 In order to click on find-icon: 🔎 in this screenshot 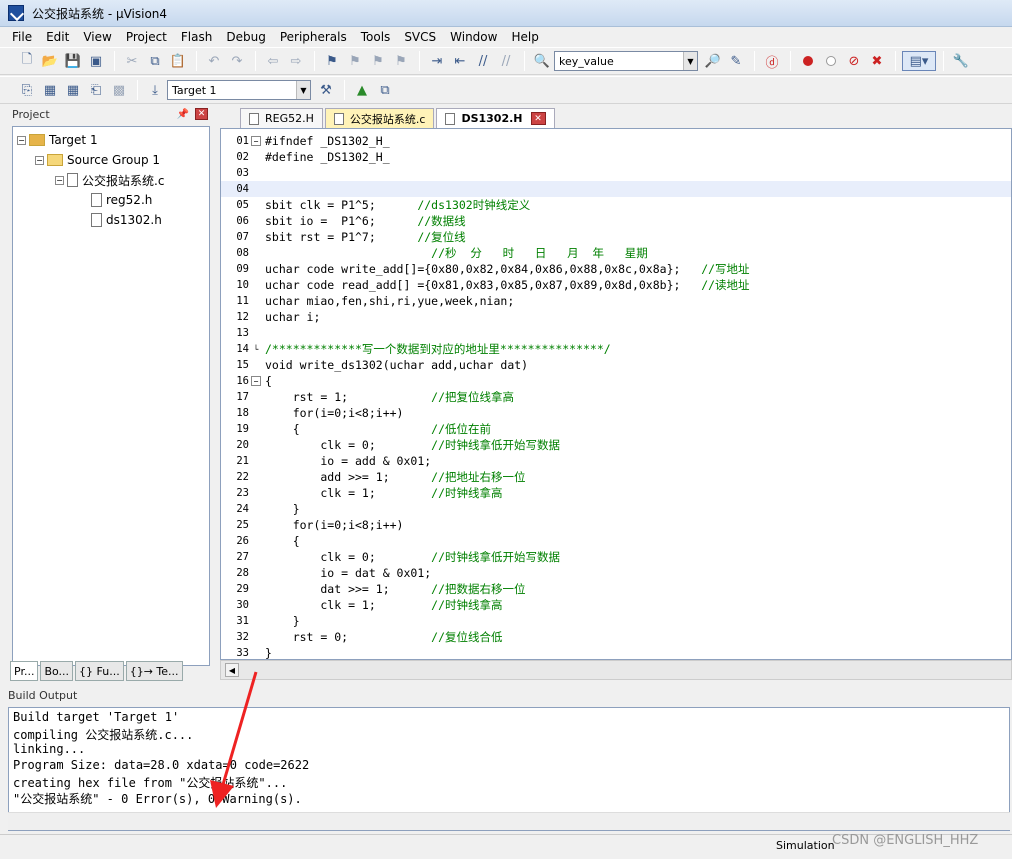, I will do `click(713, 61)`.